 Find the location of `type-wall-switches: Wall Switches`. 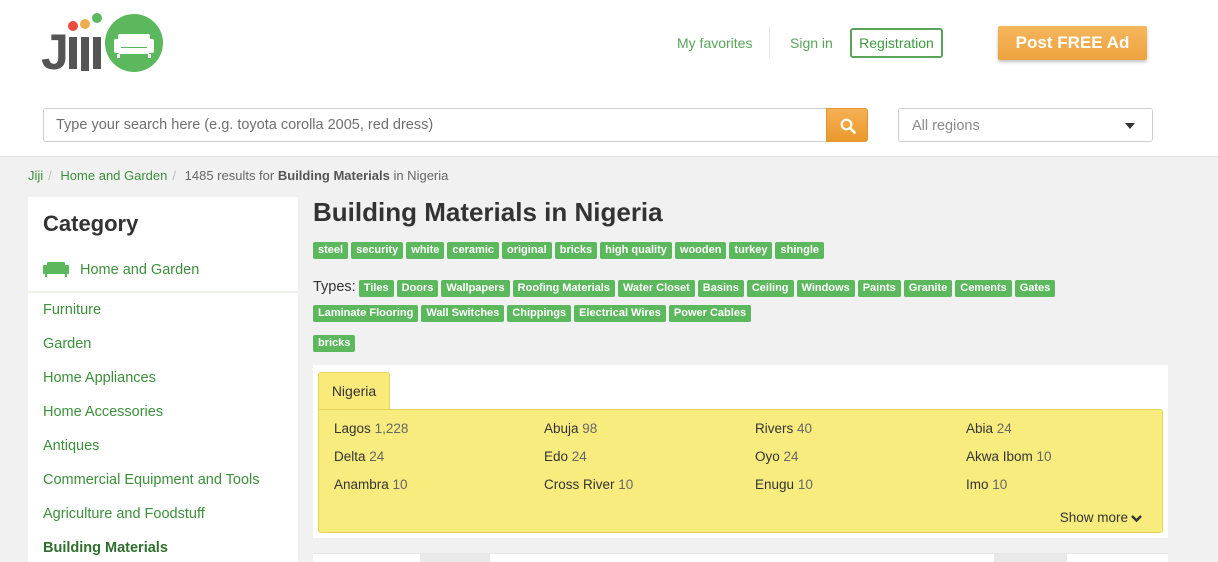

type-wall-switches: Wall Switches is located at coordinates (463, 313).